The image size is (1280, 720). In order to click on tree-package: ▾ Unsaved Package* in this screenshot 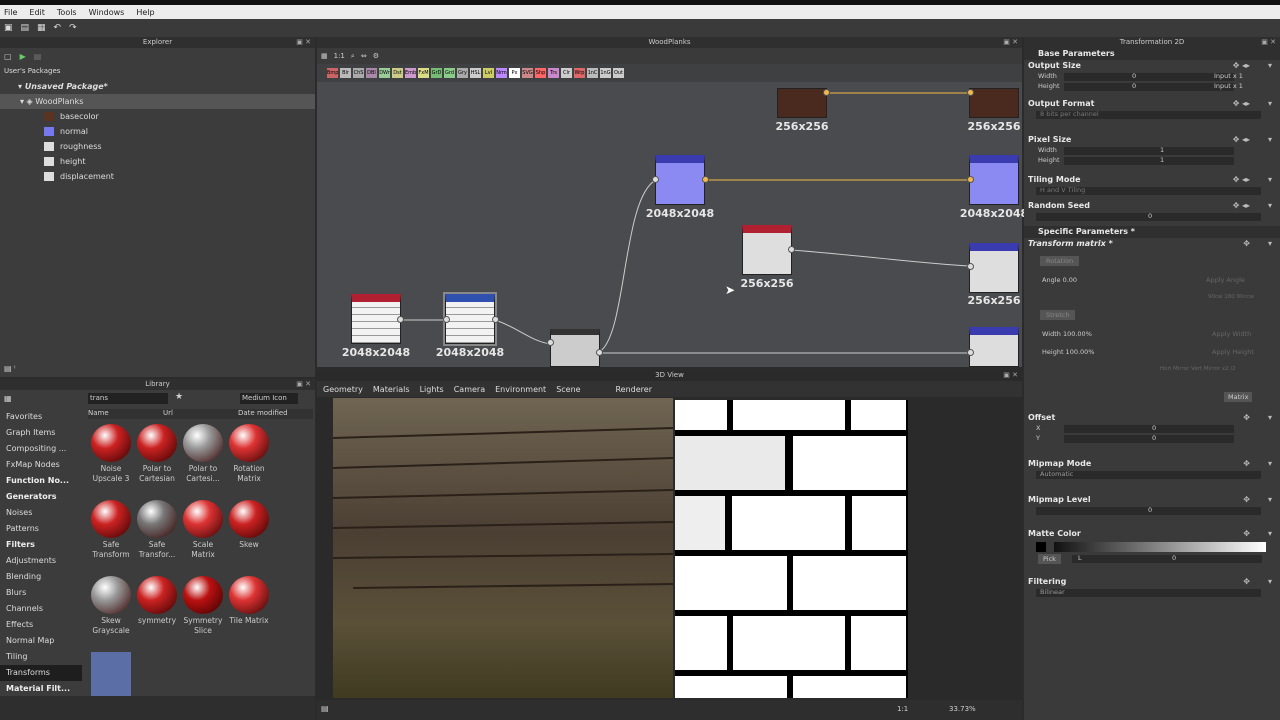, I will do `click(157, 86)`.